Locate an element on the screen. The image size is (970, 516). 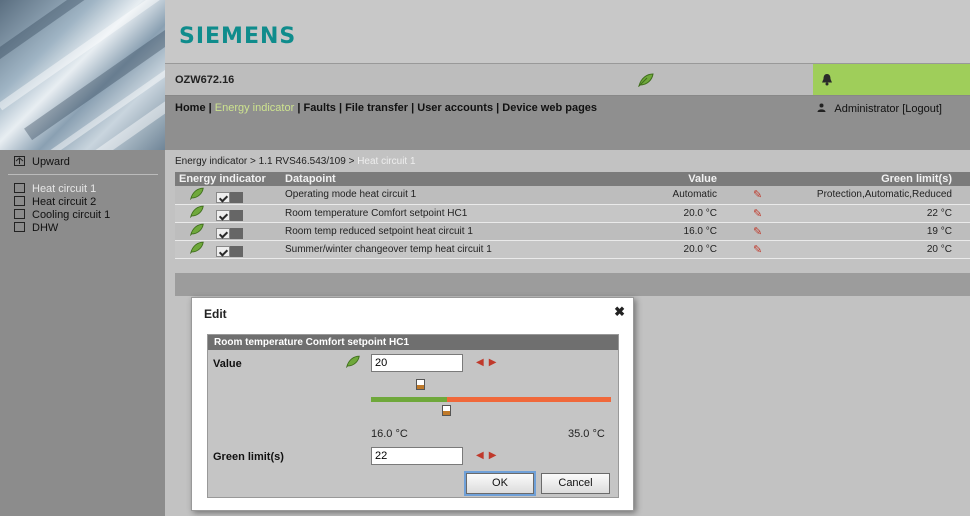
nav-home: Home is located at coordinates (190, 108).